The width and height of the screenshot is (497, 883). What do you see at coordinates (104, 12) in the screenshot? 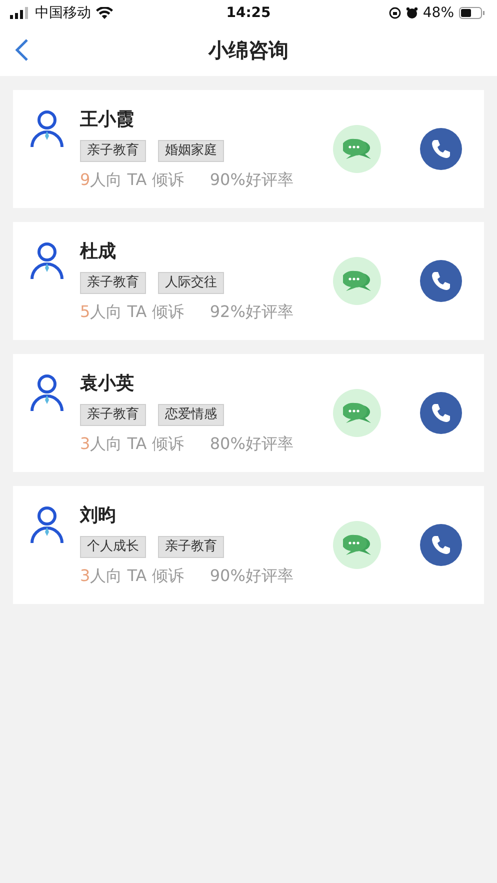
I see `wifi-icon` at bounding box center [104, 12].